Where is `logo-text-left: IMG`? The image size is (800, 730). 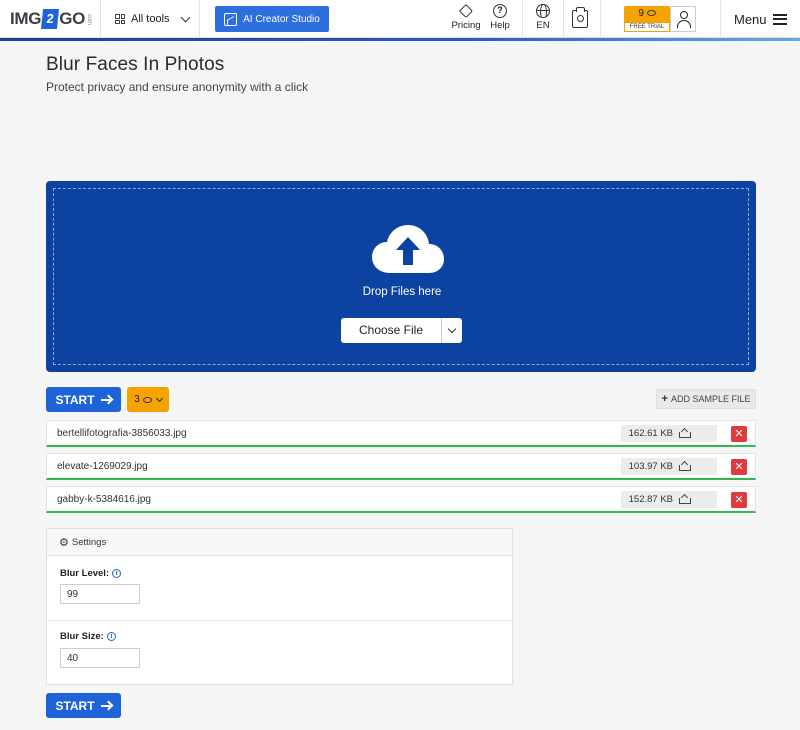 logo-text-left: IMG is located at coordinates (26, 18).